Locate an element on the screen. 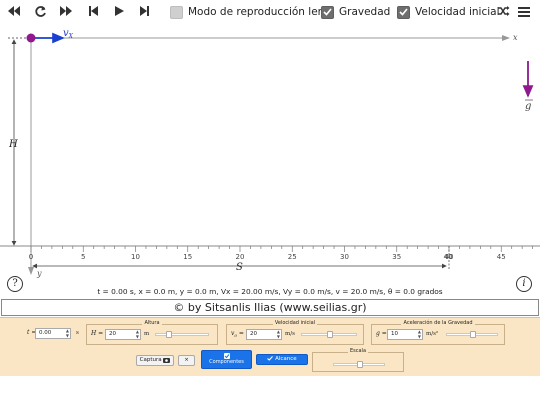 The width and height of the screenshot is (540, 405). shuffle-icon is located at coordinates (503, 11).